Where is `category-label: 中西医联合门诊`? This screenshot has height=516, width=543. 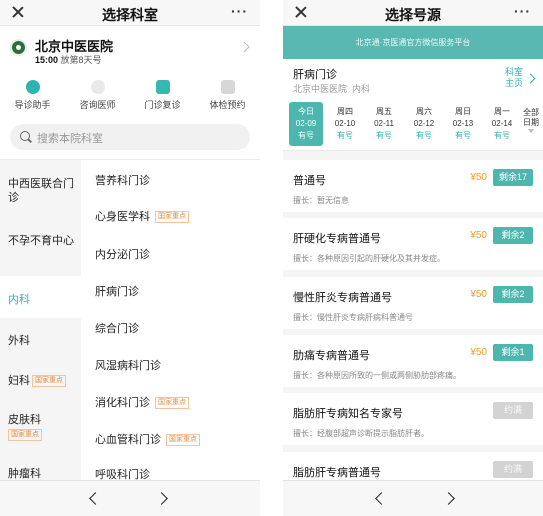 category-label: 中西医联合门诊 is located at coordinates (41, 191).